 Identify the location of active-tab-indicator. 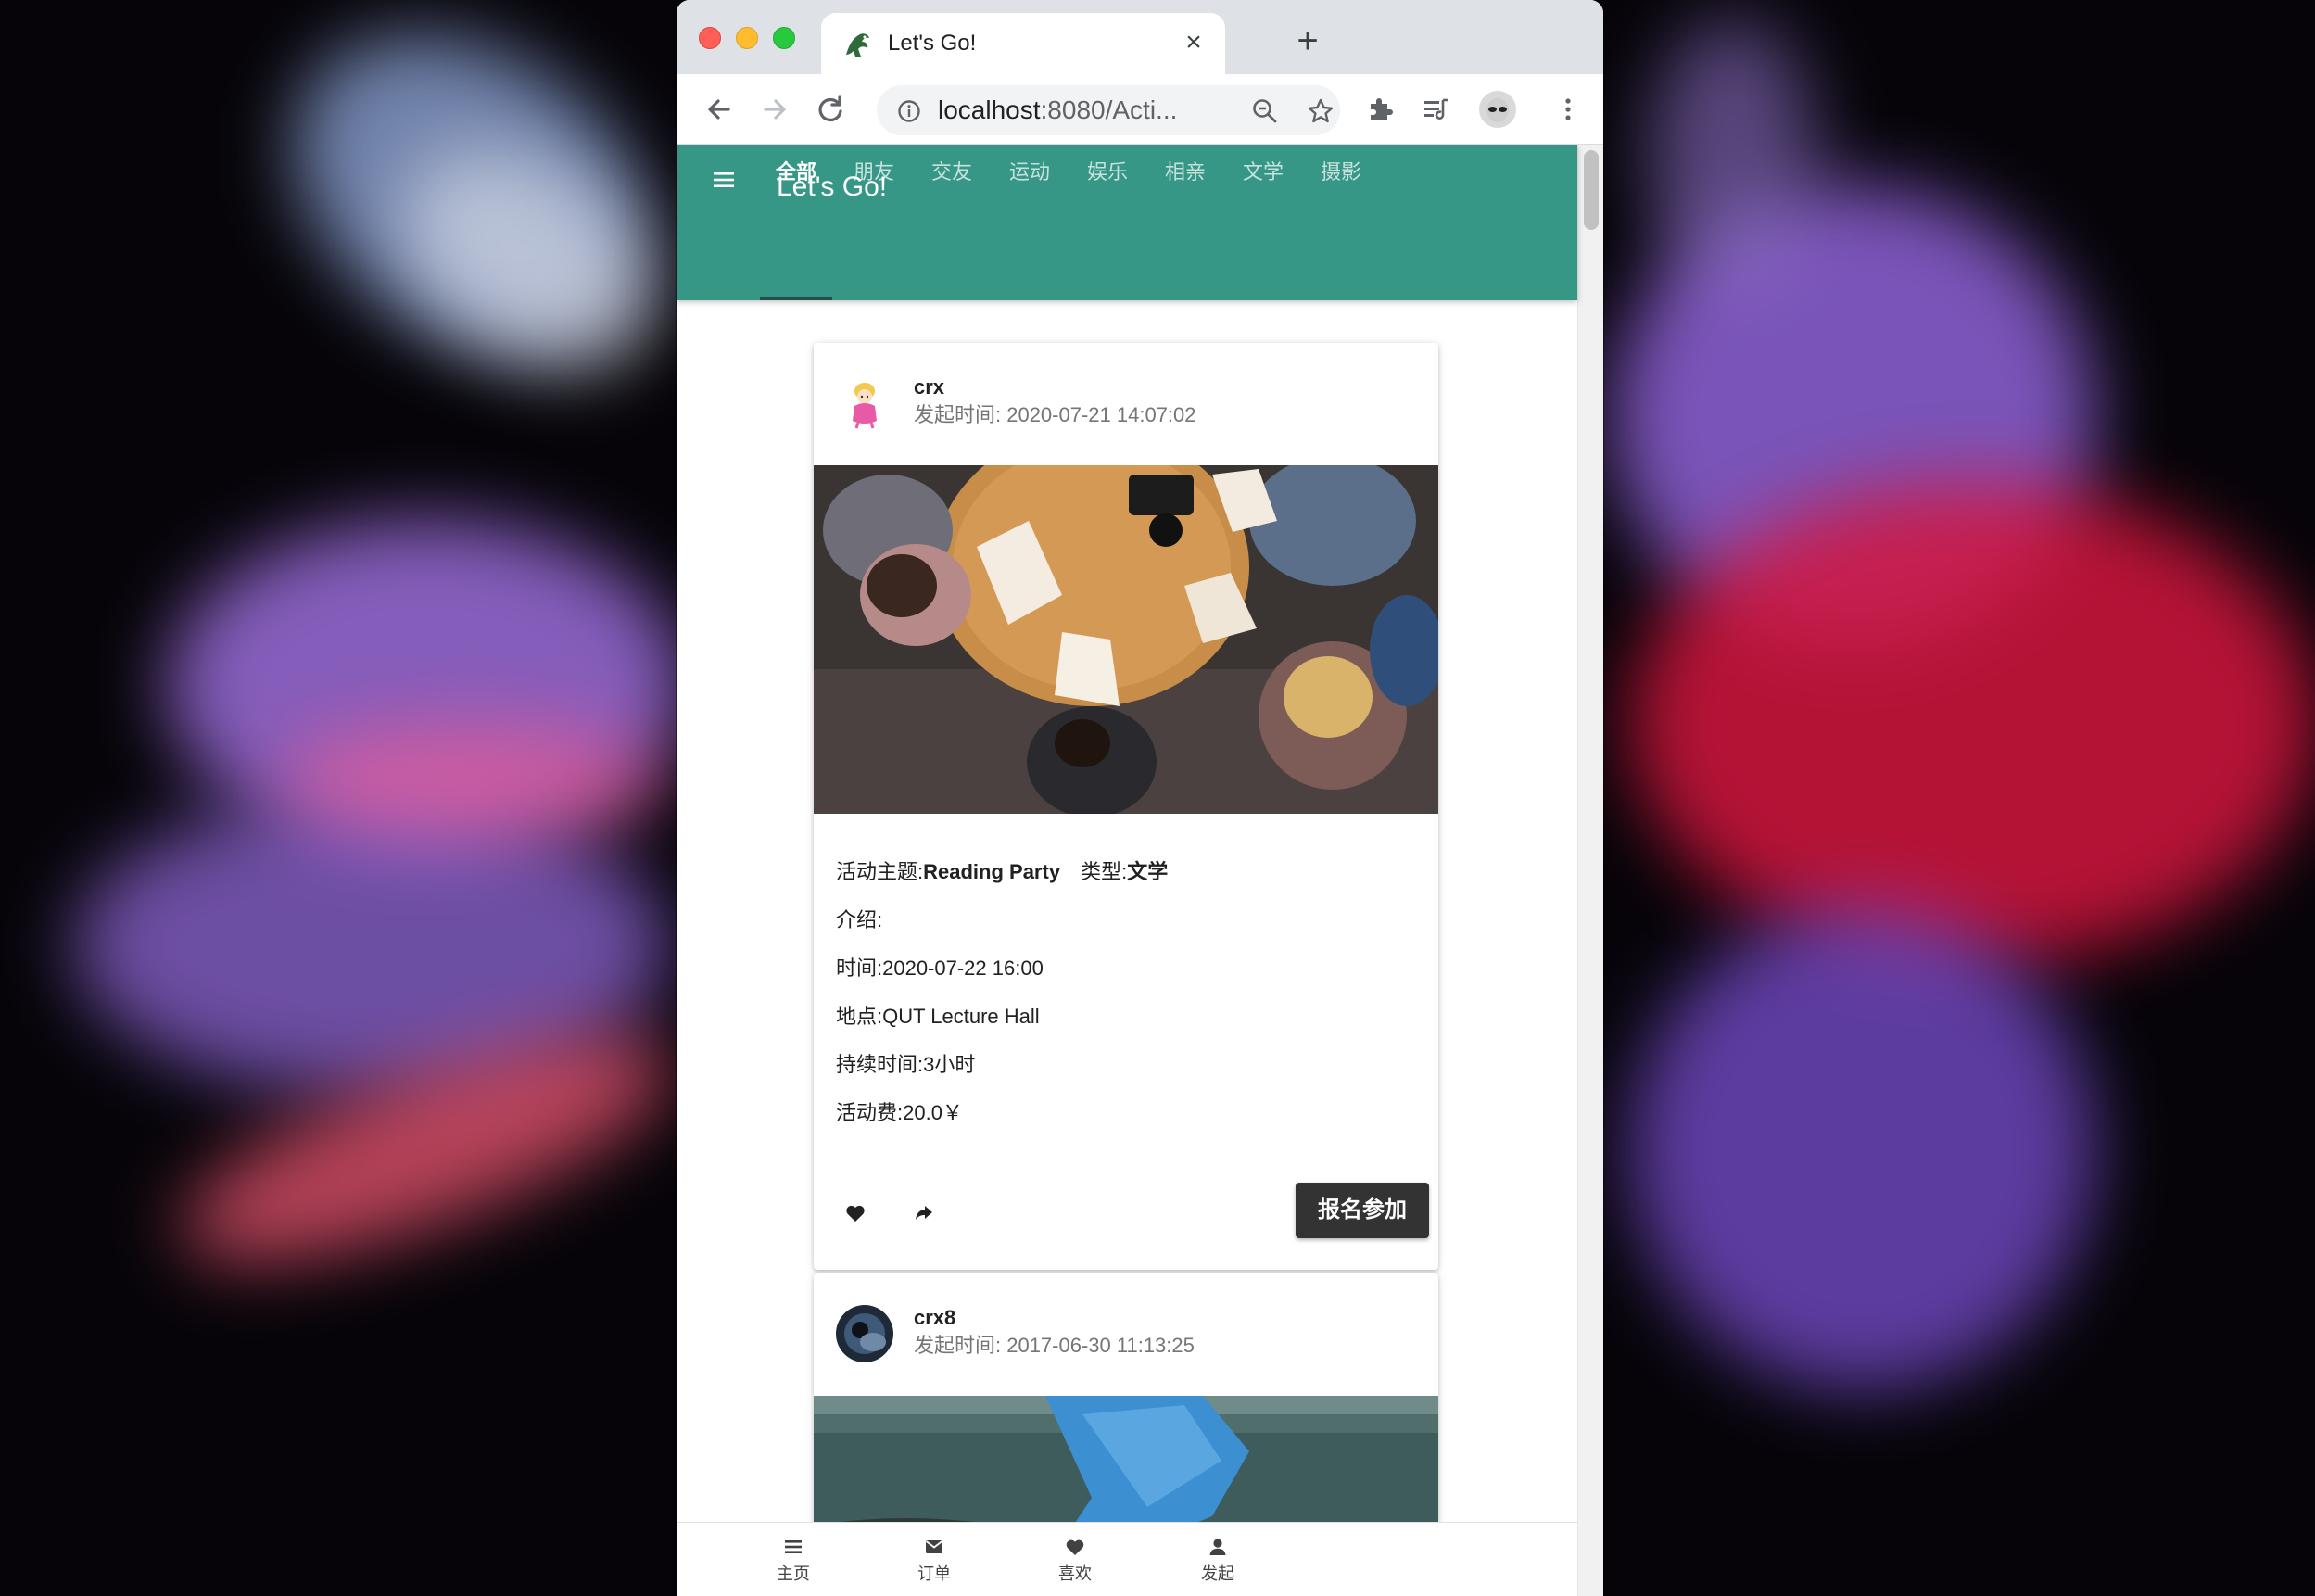
(796, 298).